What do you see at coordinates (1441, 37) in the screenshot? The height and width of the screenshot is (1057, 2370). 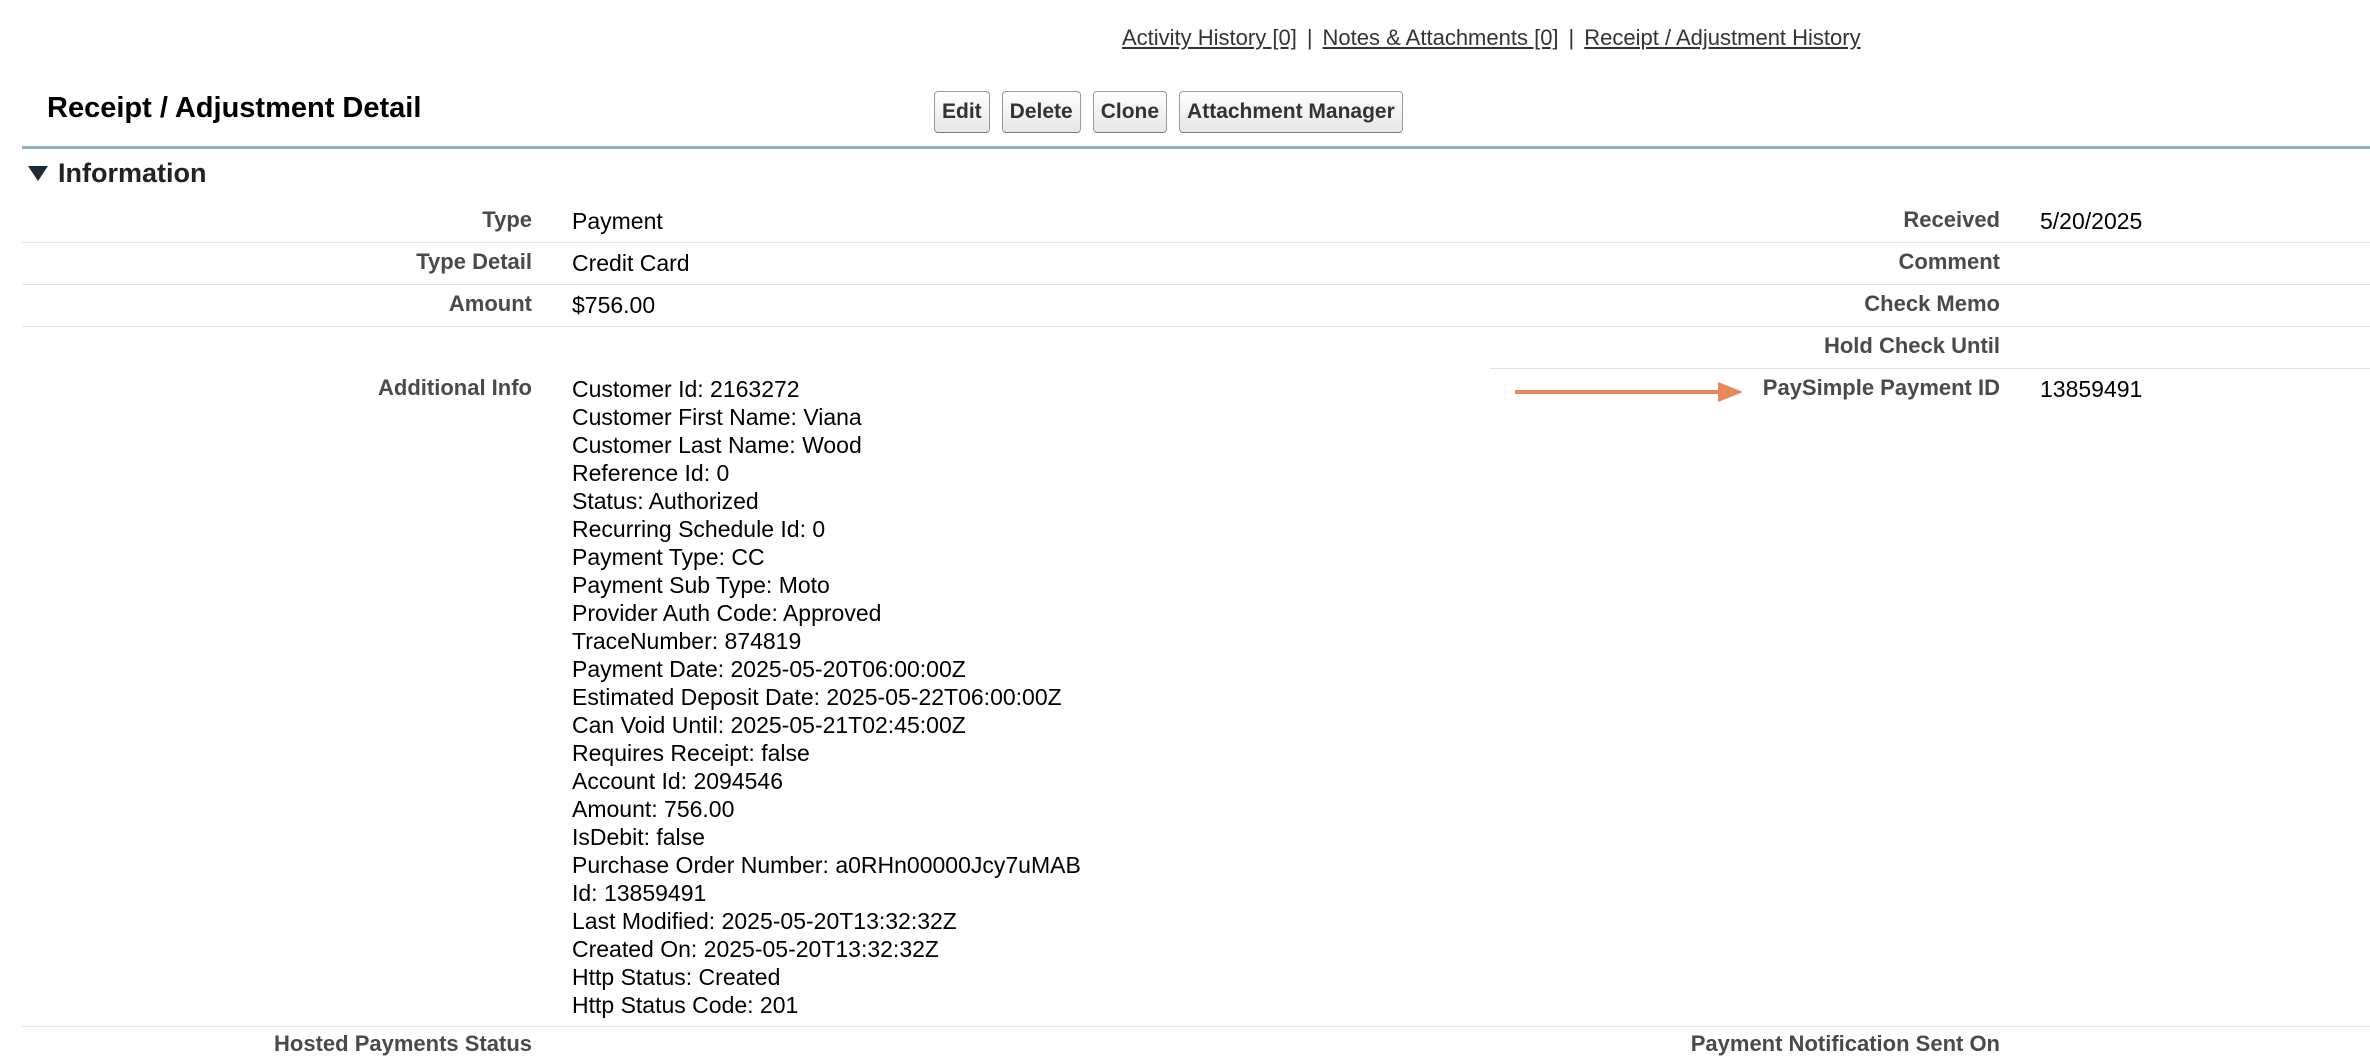 I see `notes-attachments-link: Notes & Attachments [0]` at bounding box center [1441, 37].